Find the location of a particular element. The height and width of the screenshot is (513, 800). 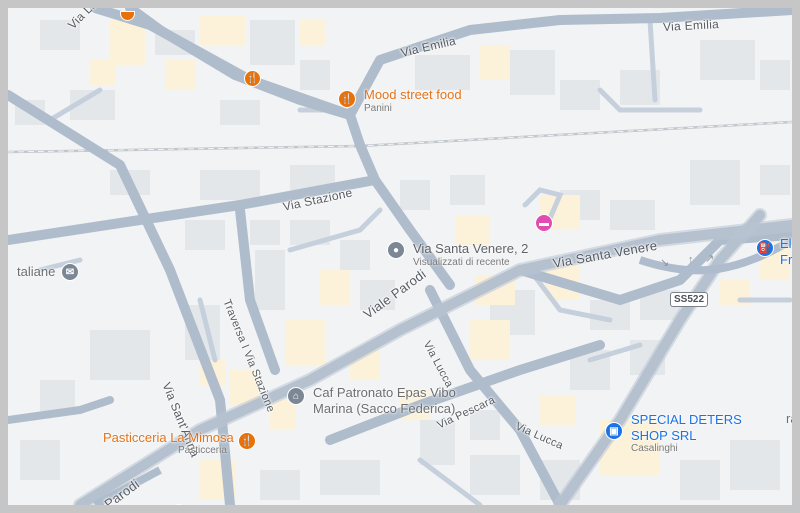

poi-mood-street-food: Mood street food is located at coordinates (413, 94).